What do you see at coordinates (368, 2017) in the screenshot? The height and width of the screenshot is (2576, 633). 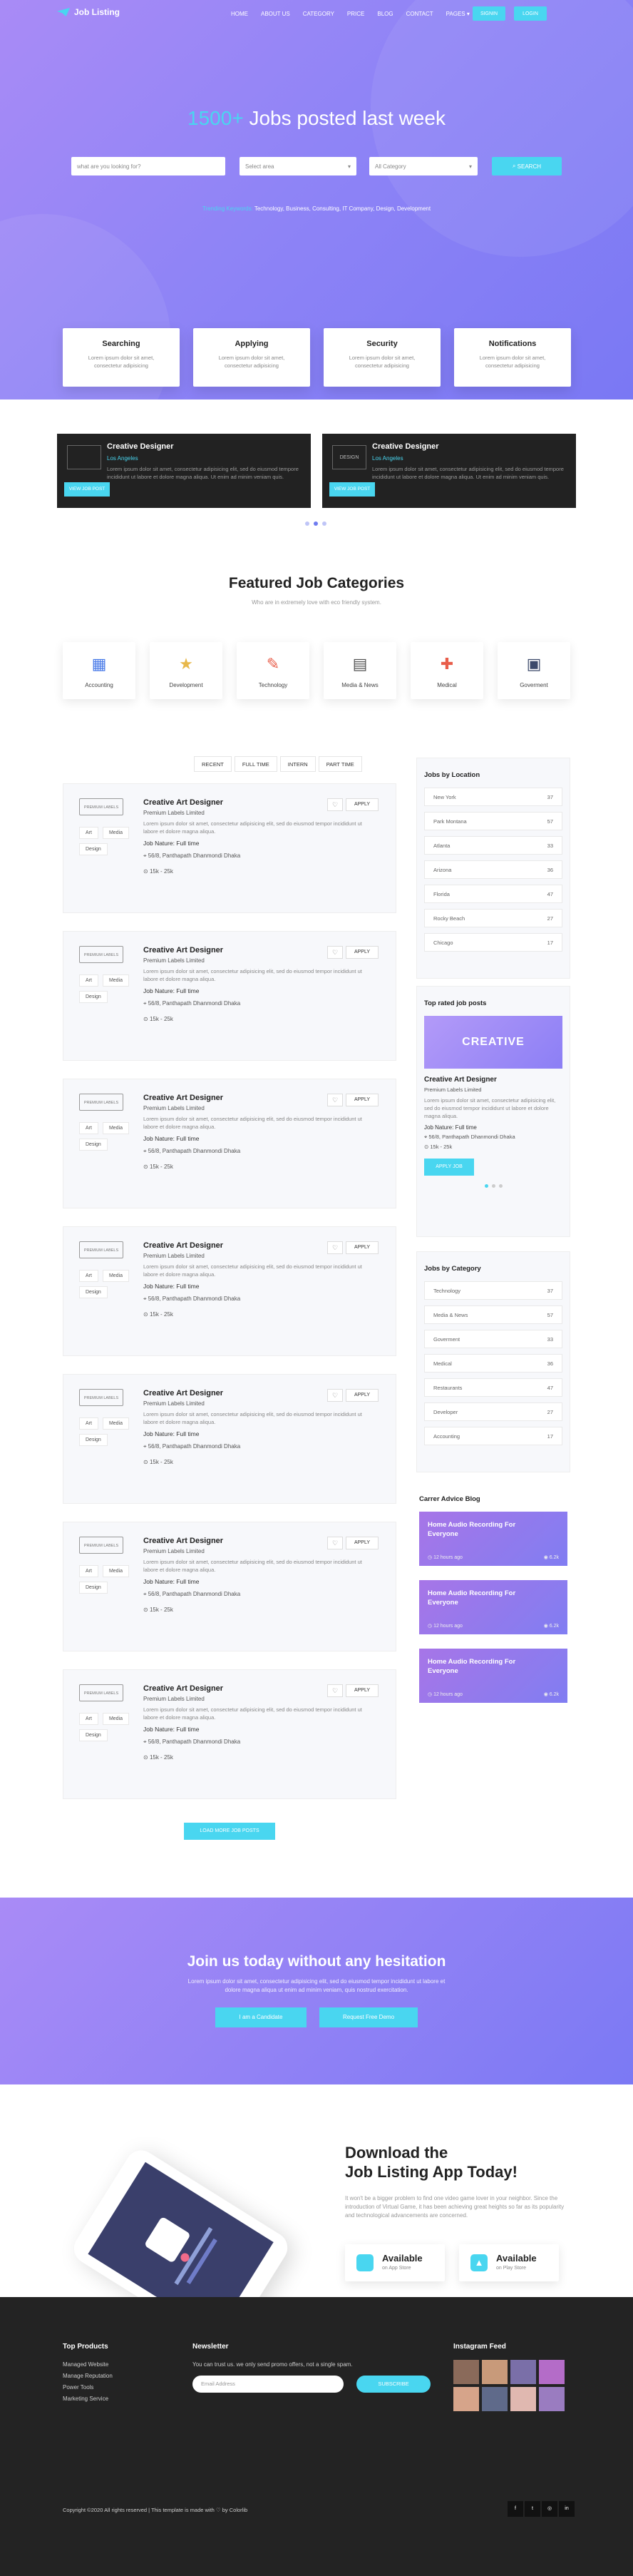 I see `request-demo-button: Request Free Demo` at bounding box center [368, 2017].